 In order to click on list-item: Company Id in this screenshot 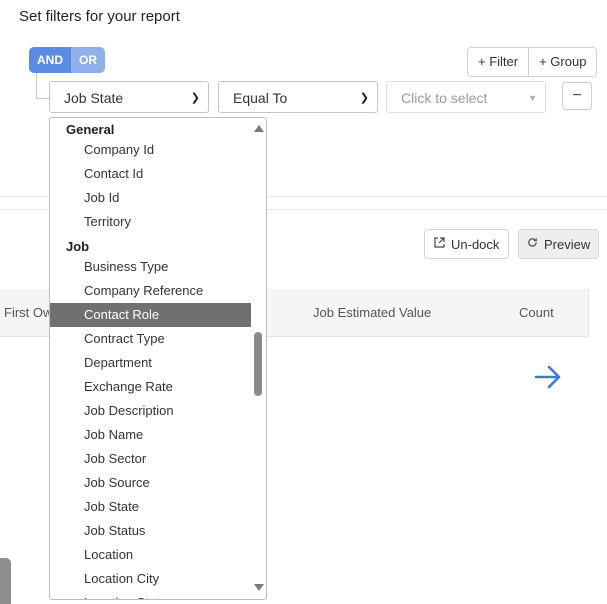, I will do `click(150, 150)`.